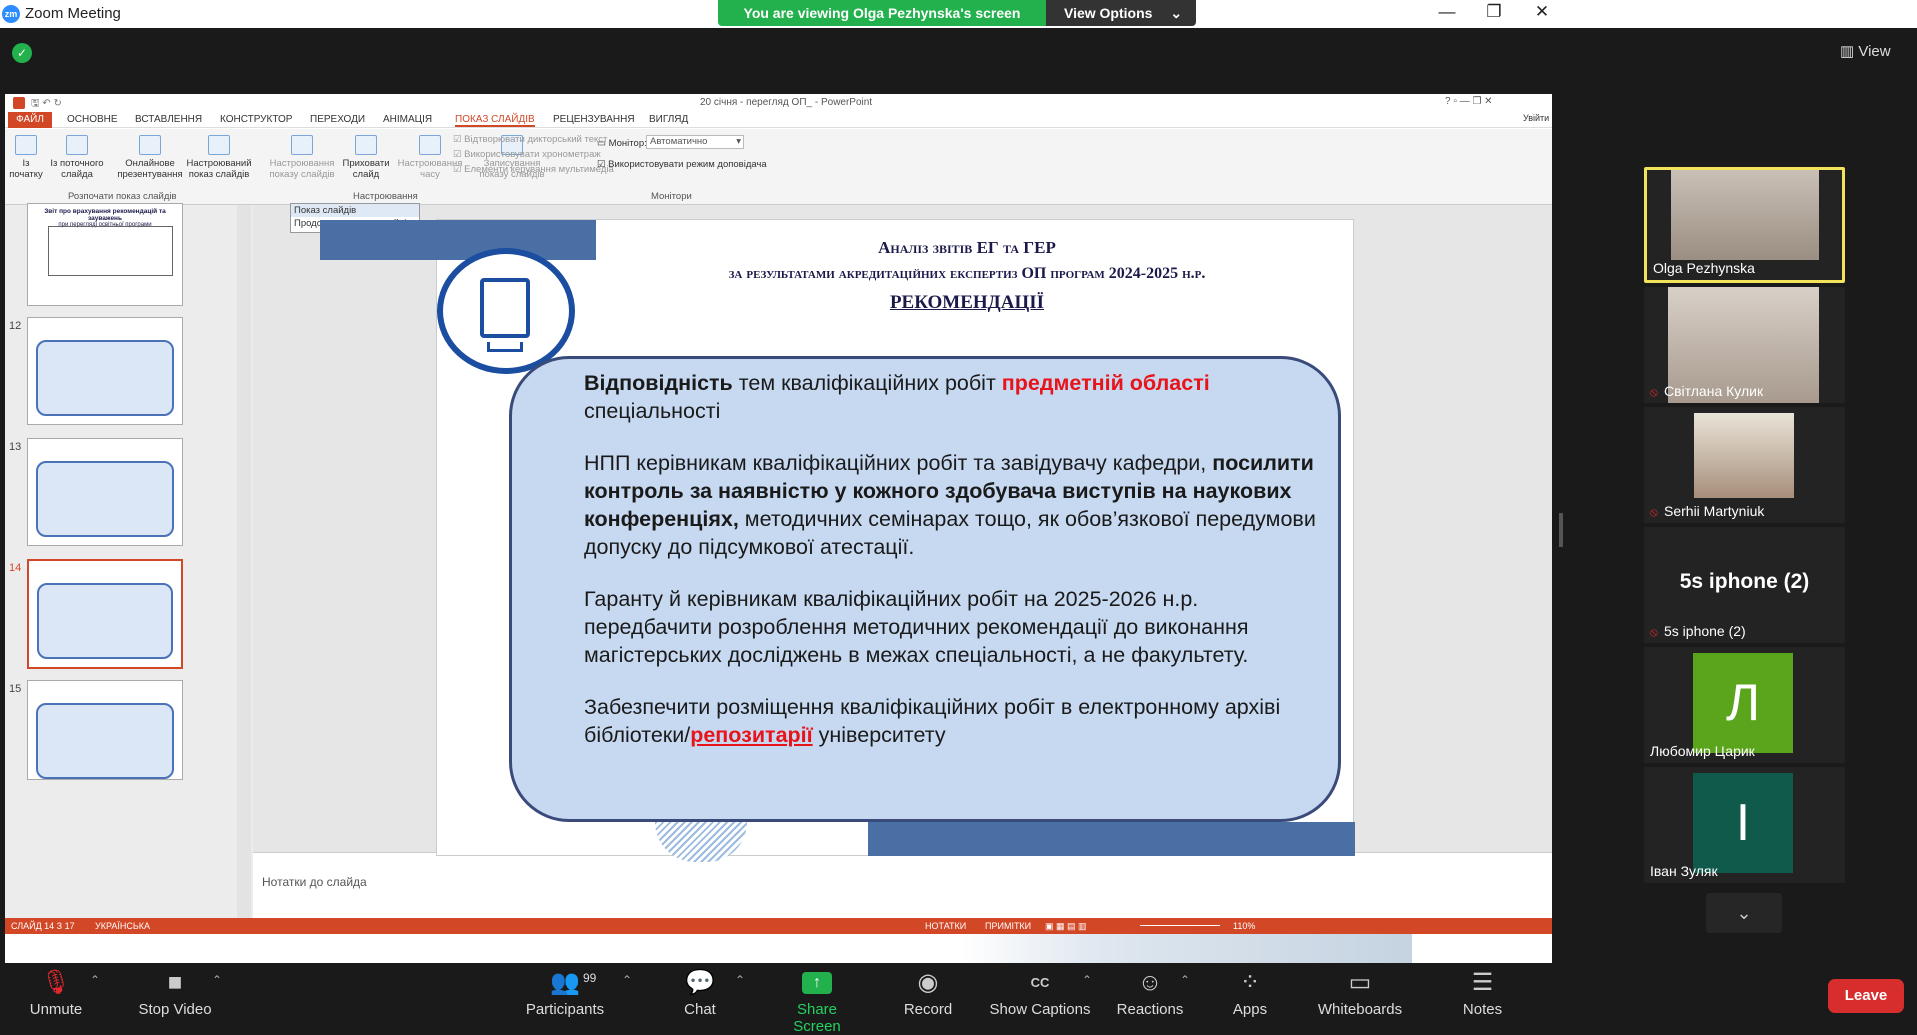 The width and height of the screenshot is (1917, 1035). I want to click on ppt-window-controls: ? ▫ — ❐ ✕, so click(1469, 101).